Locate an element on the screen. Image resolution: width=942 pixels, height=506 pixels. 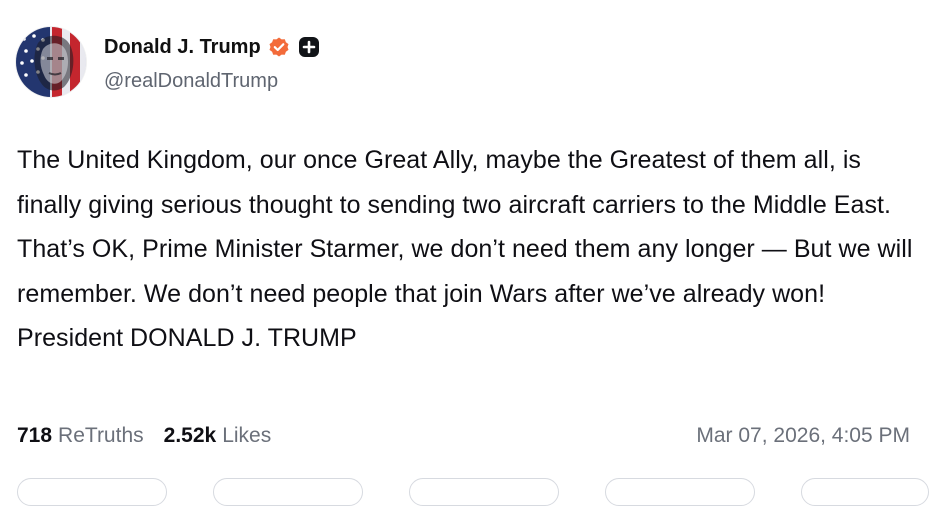
retruth-button is located at coordinates (288, 492).